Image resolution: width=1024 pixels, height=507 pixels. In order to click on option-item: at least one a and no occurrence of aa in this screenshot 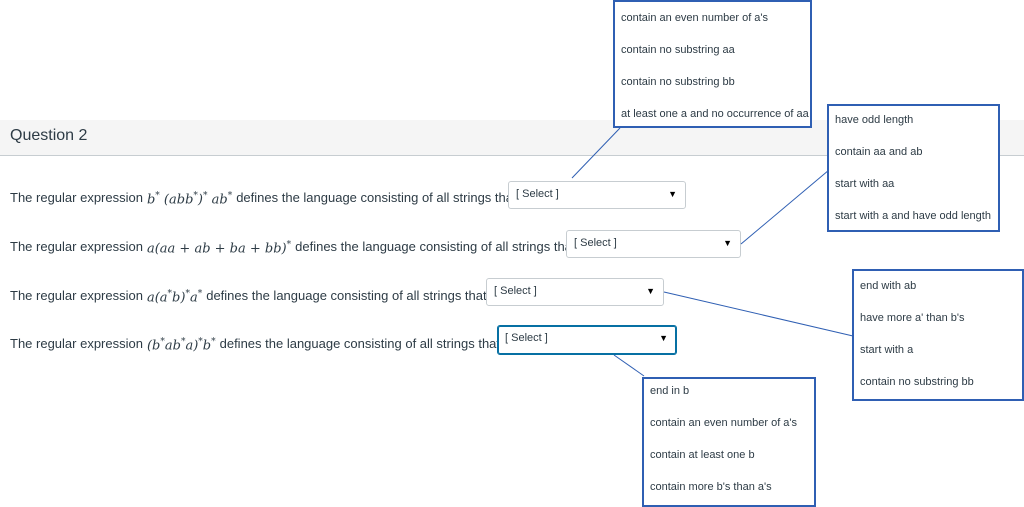, I will do `click(715, 114)`.